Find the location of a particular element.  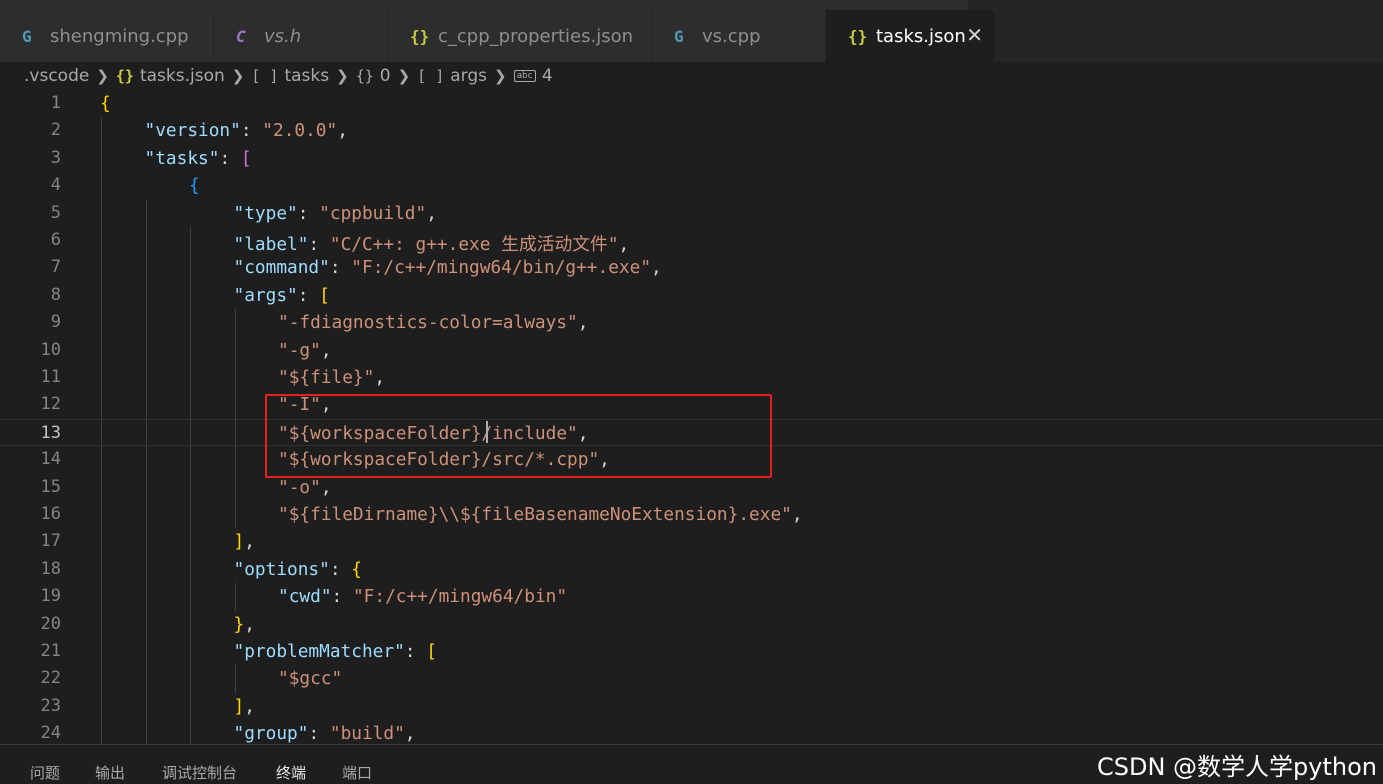

line-number: 7 is located at coordinates (55, 267).